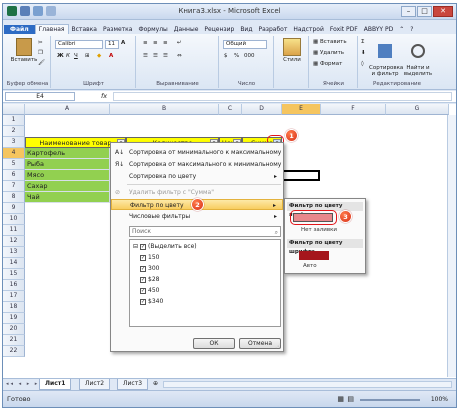  I want to click on tab-view: Вид, so click(246, 29).